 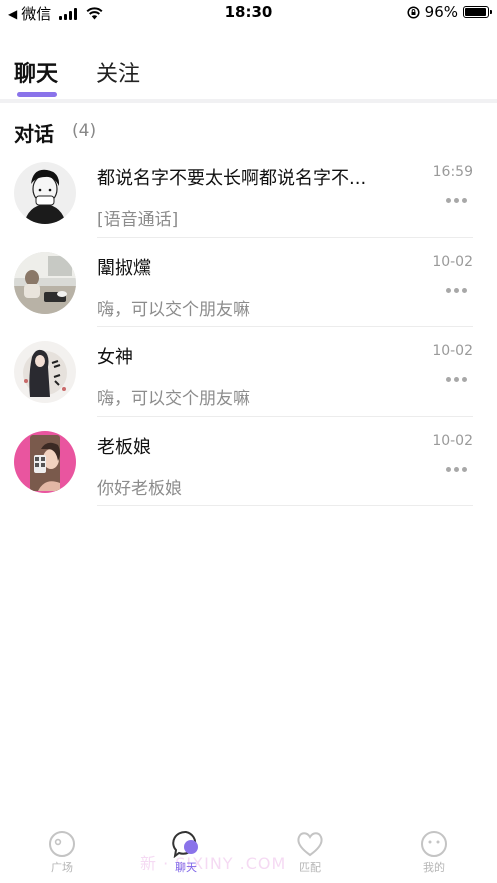 What do you see at coordinates (124, 447) in the screenshot?
I see `conversation-name: 老板娘` at bounding box center [124, 447].